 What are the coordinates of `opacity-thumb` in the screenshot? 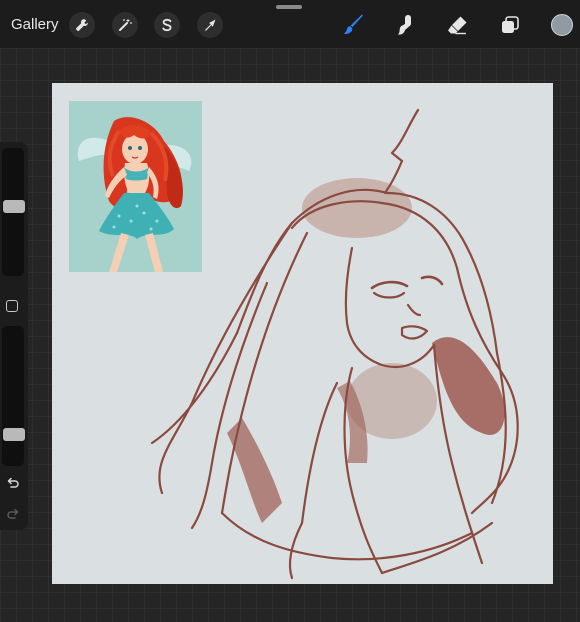 It's located at (14, 434).